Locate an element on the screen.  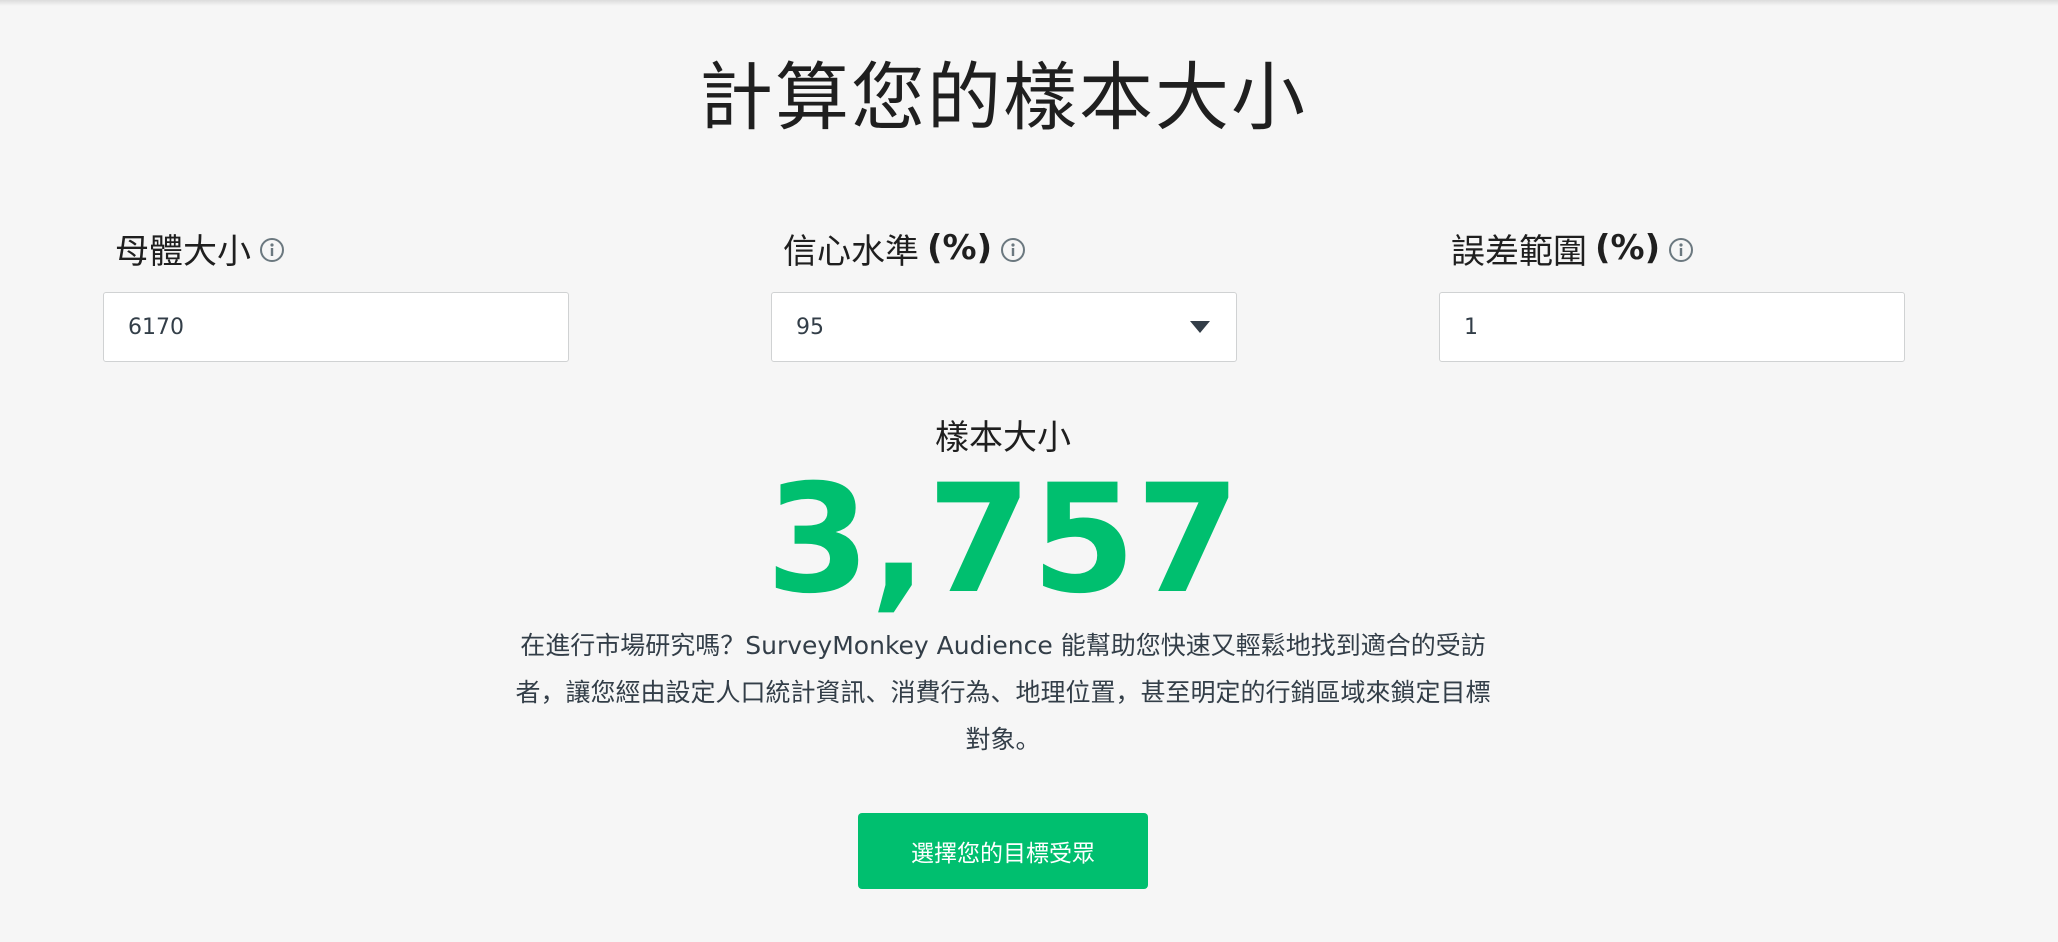
population-label: 母體大小 is located at coordinates (336, 248).